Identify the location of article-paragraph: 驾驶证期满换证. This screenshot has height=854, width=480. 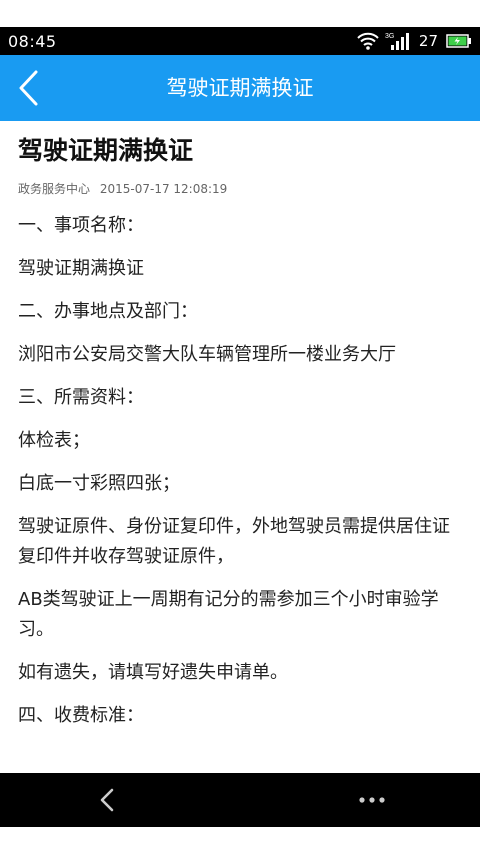
(81, 268).